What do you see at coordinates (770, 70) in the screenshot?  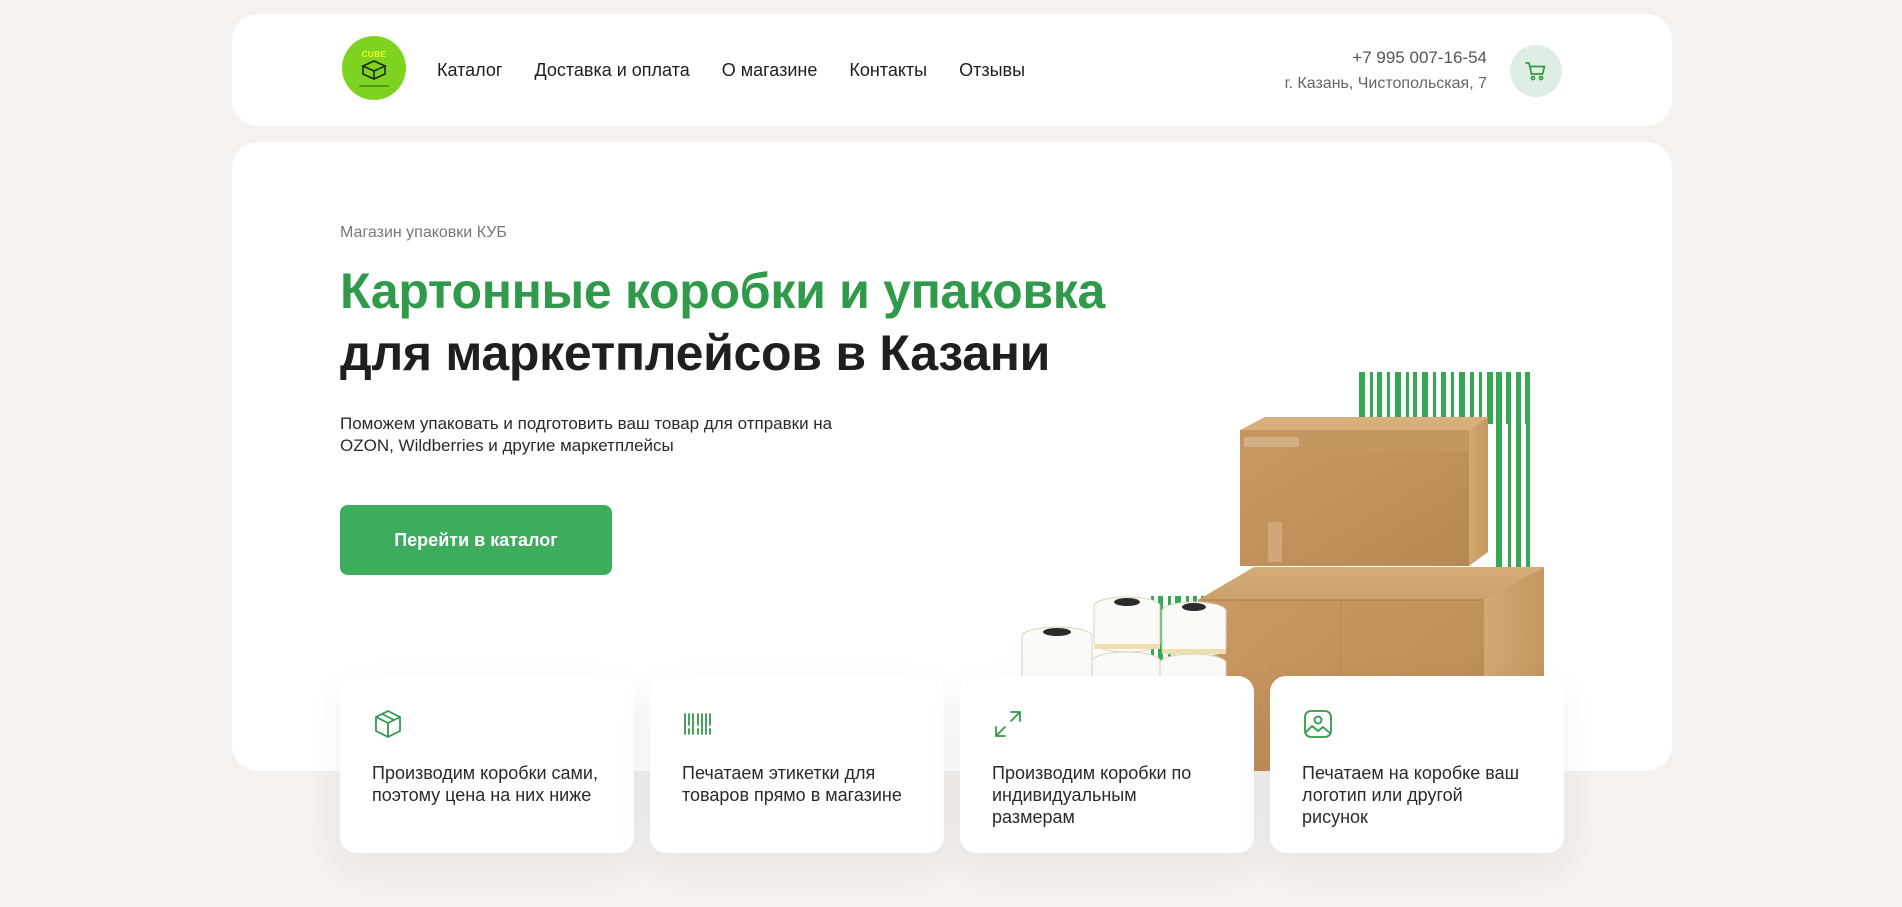 I see `nav-about: О магазине` at bounding box center [770, 70].